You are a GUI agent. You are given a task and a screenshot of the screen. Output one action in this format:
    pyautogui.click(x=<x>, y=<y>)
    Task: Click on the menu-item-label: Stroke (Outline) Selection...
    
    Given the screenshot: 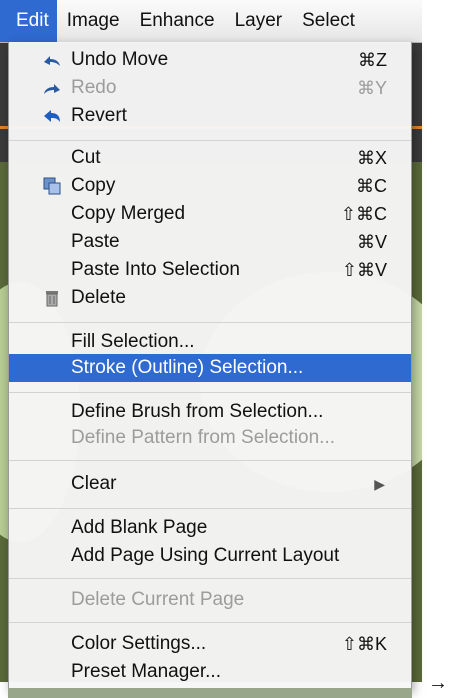 What is the action you would take?
    pyautogui.click(x=187, y=367)
    